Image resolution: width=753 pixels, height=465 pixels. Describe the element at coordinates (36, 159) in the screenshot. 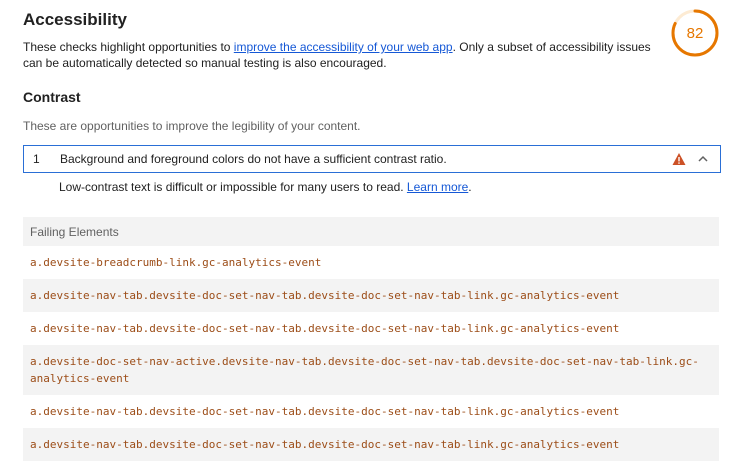

I see `audit-index: 1` at that location.